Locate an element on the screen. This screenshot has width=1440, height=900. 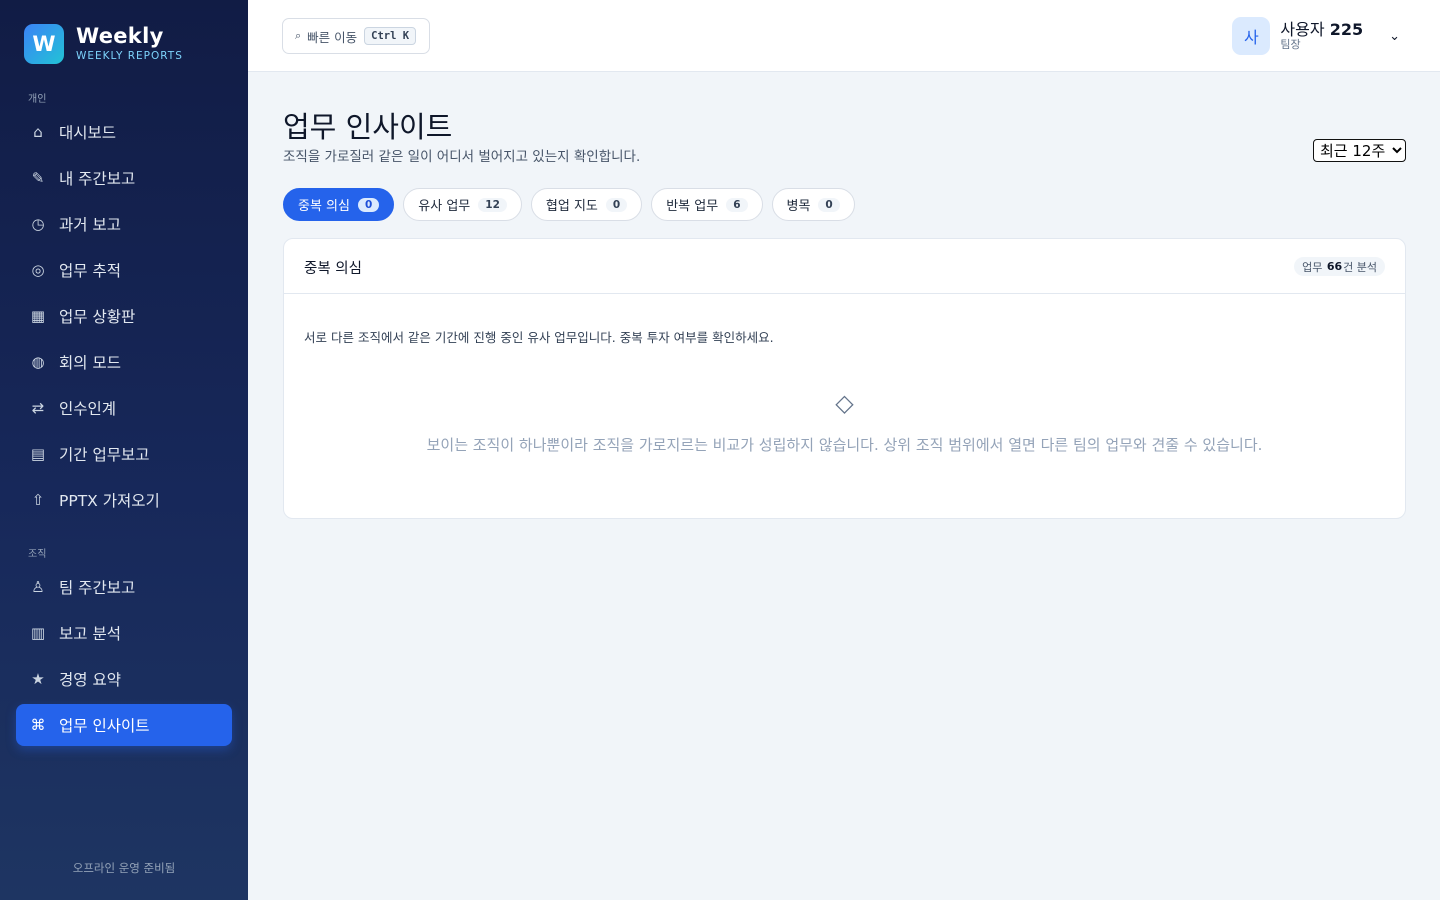
tab: 협업 지도 0 is located at coordinates (586, 204).